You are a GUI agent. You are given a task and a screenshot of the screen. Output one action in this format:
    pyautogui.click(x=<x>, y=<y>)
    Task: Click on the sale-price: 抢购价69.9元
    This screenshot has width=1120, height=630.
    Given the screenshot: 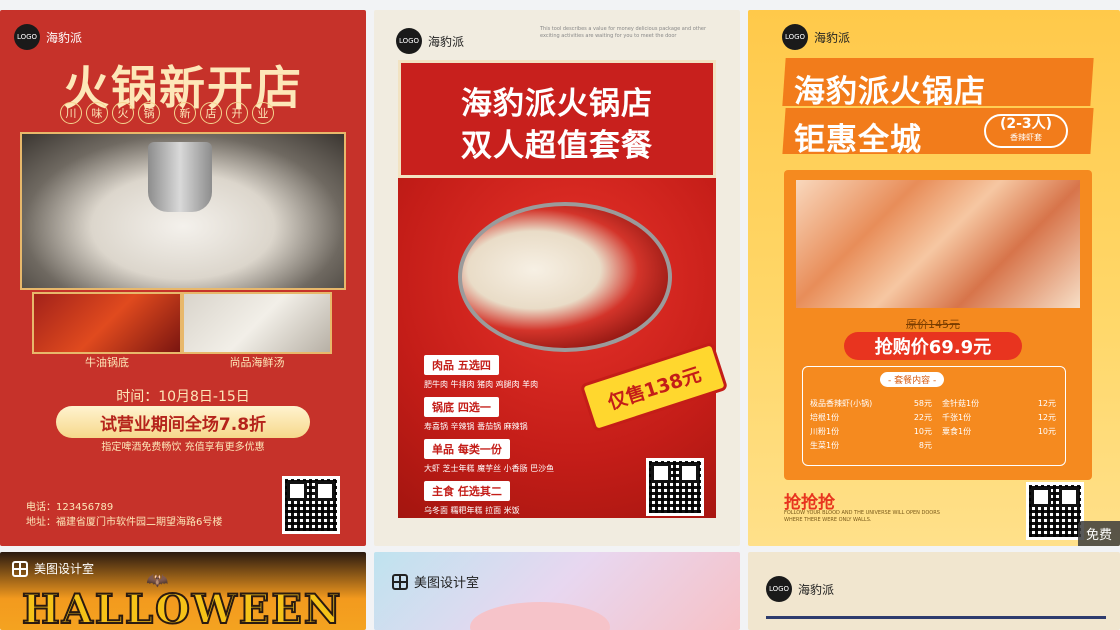 What is the action you would take?
    pyautogui.click(x=933, y=346)
    